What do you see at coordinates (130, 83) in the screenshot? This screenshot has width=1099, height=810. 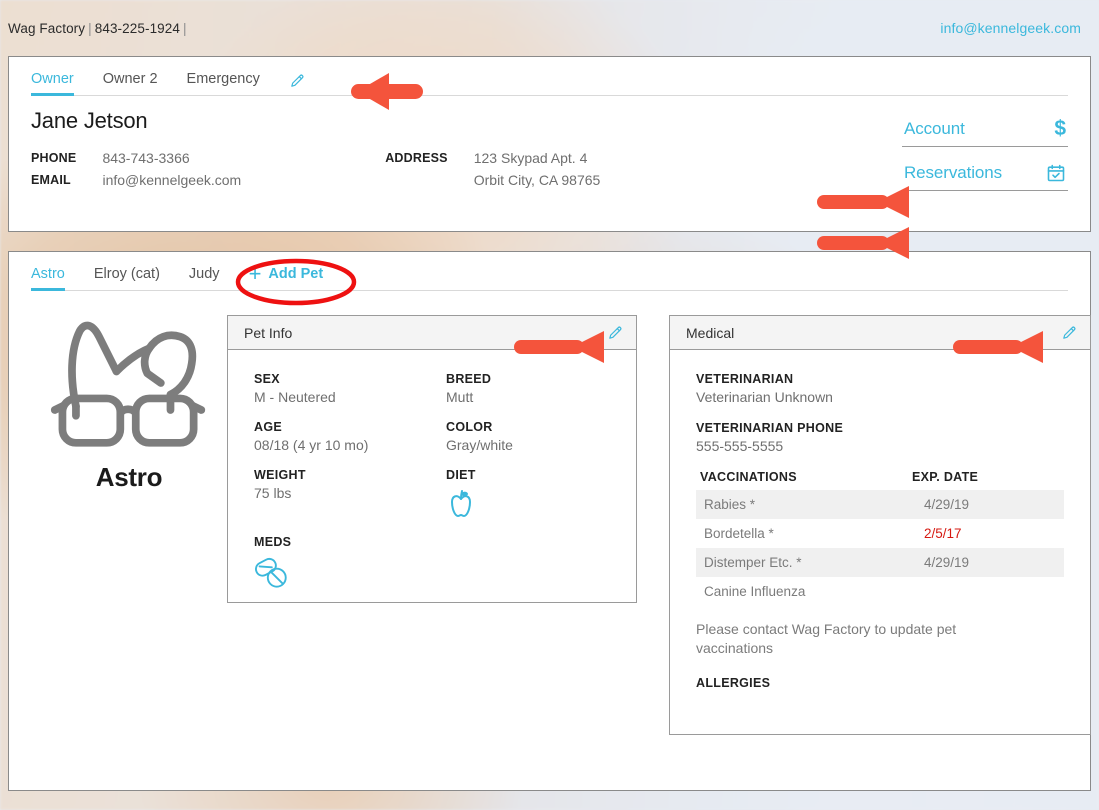 I see `tab-owner-2: Owner 2` at bounding box center [130, 83].